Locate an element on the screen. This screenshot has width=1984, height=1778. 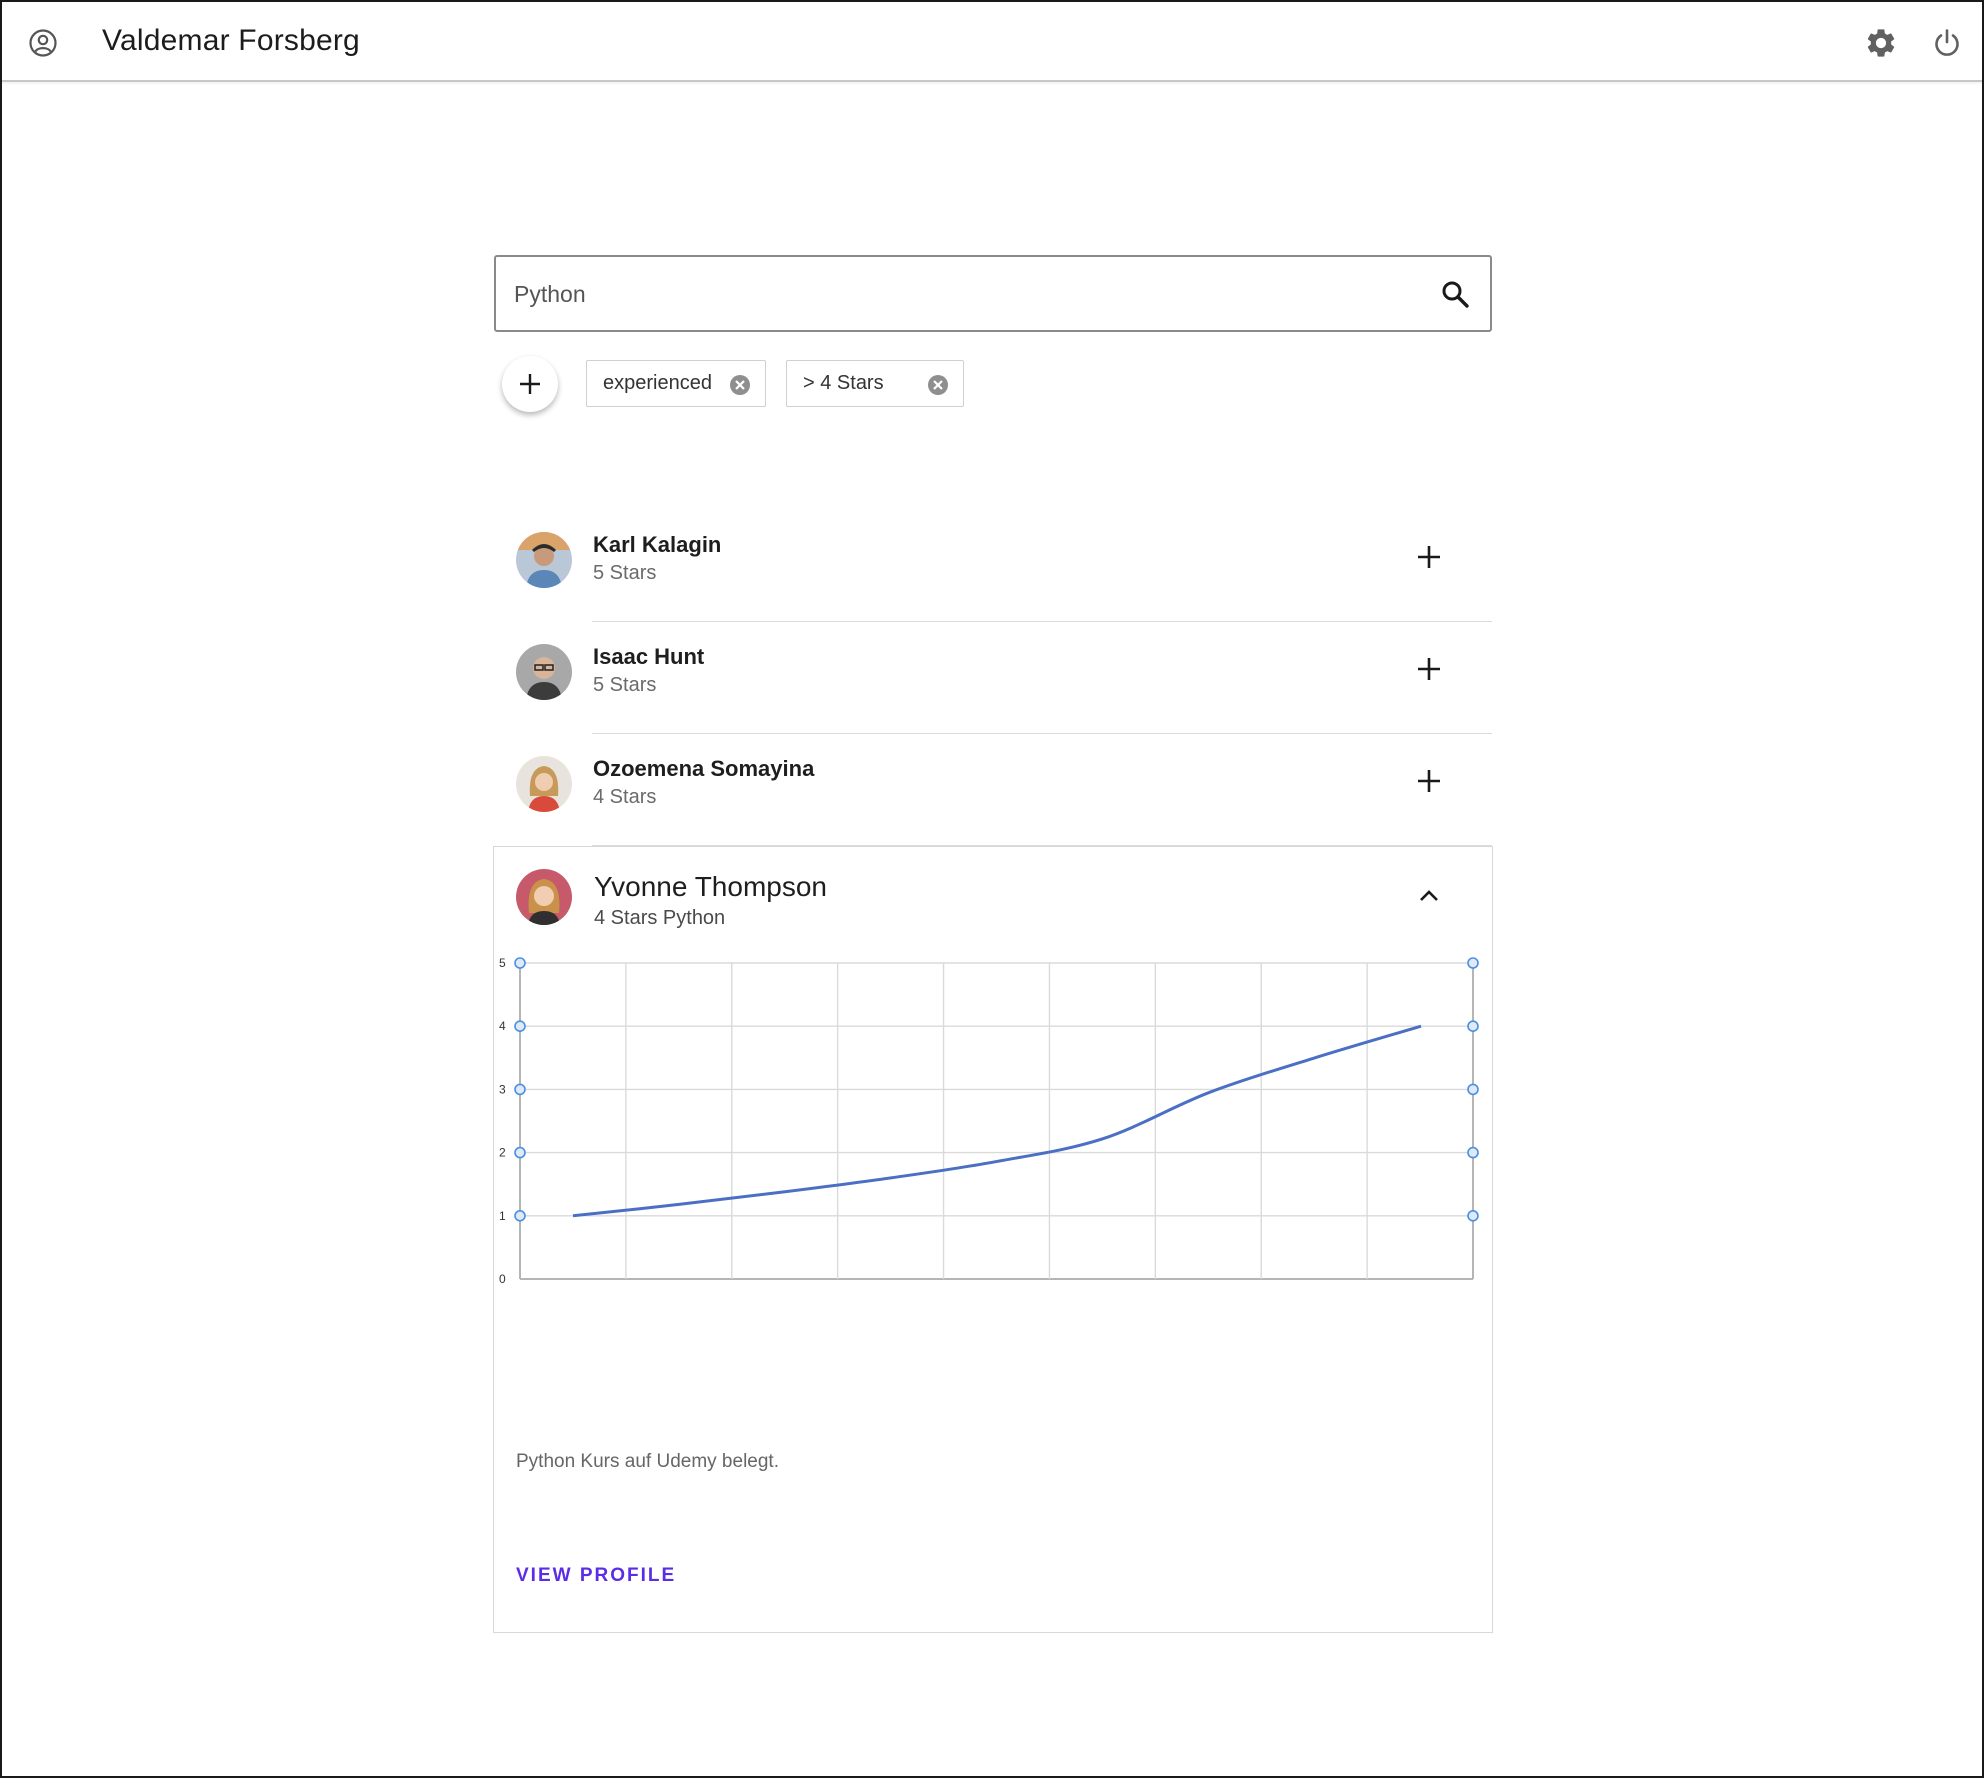
result-row: Karl Kalagin 5 Stars is located at coordinates (993, 566).